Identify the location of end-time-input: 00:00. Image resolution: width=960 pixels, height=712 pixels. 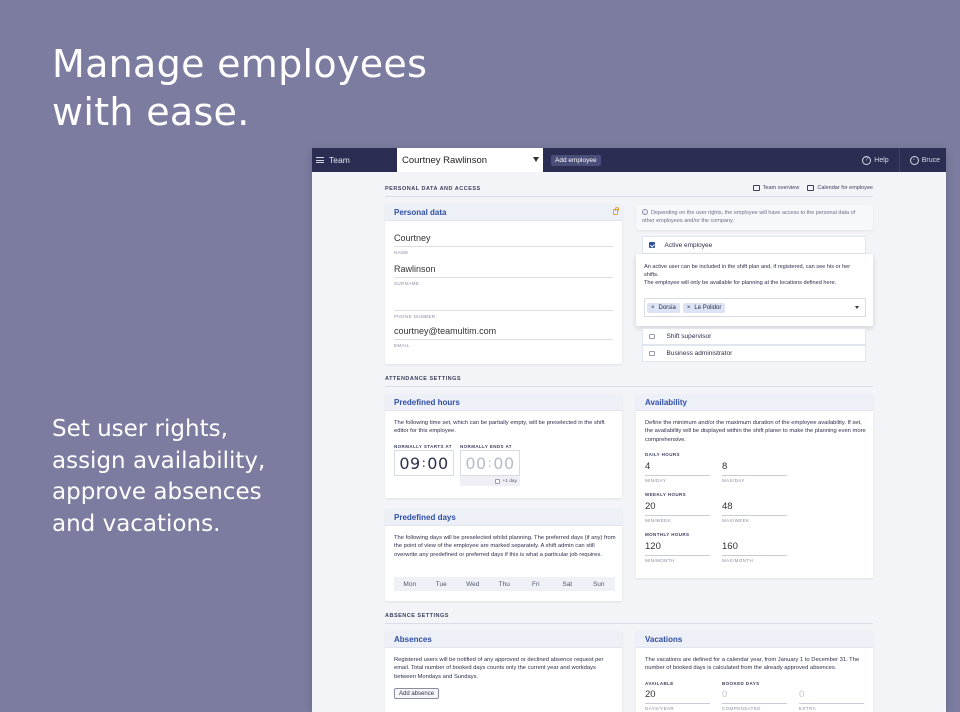
(490, 463).